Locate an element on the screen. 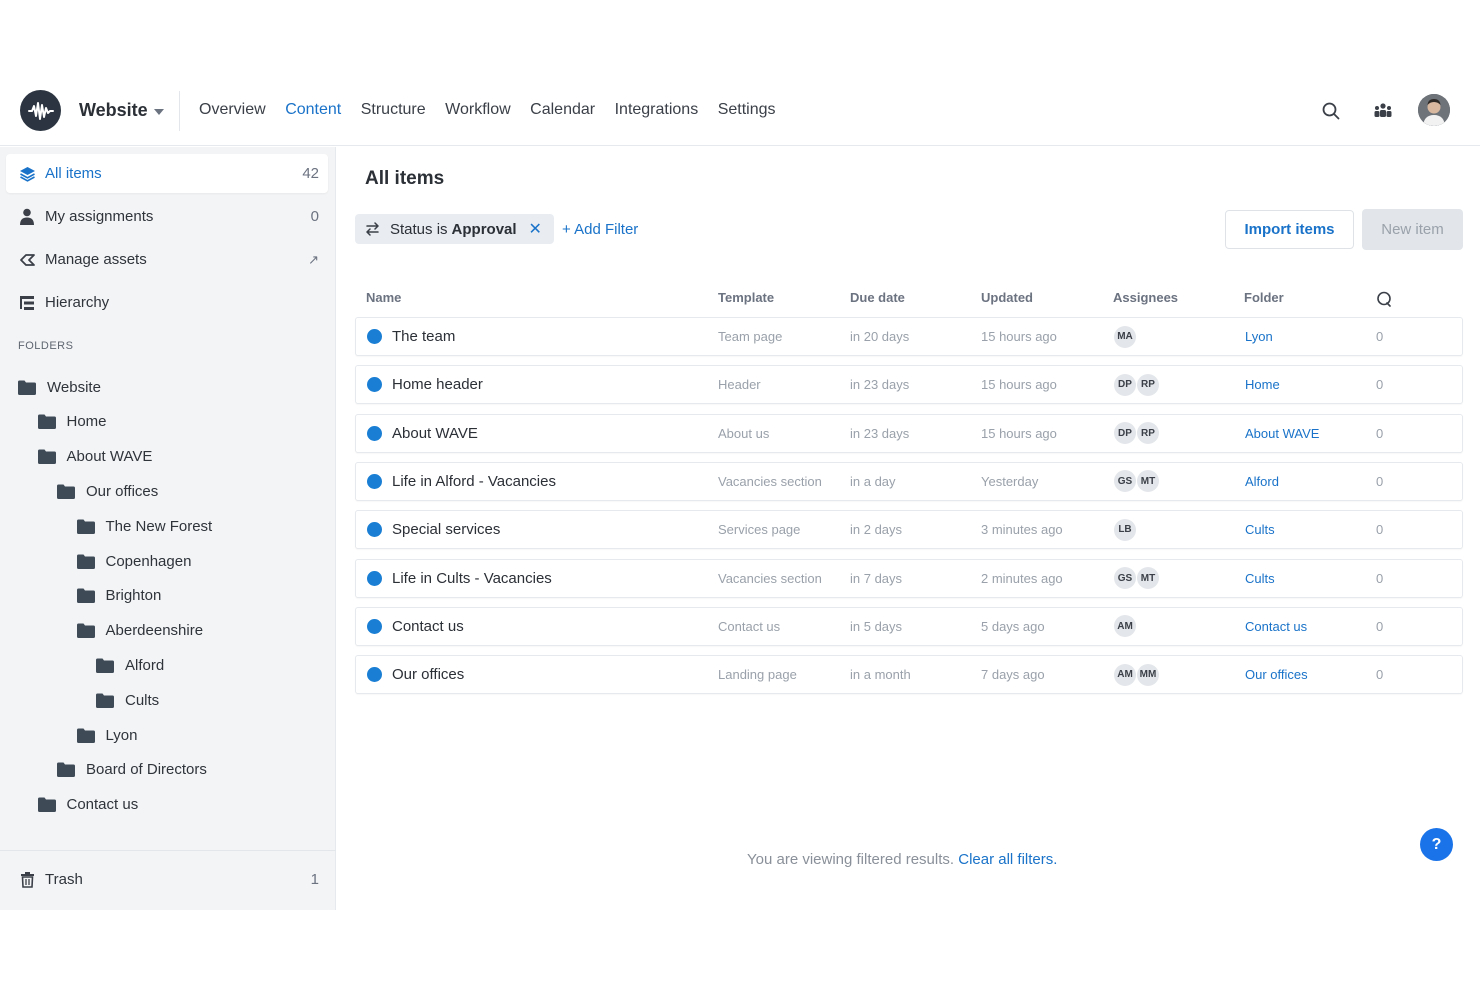 This screenshot has width=1480, height=987. nav-tab-overview: Overview is located at coordinates (232, 110).